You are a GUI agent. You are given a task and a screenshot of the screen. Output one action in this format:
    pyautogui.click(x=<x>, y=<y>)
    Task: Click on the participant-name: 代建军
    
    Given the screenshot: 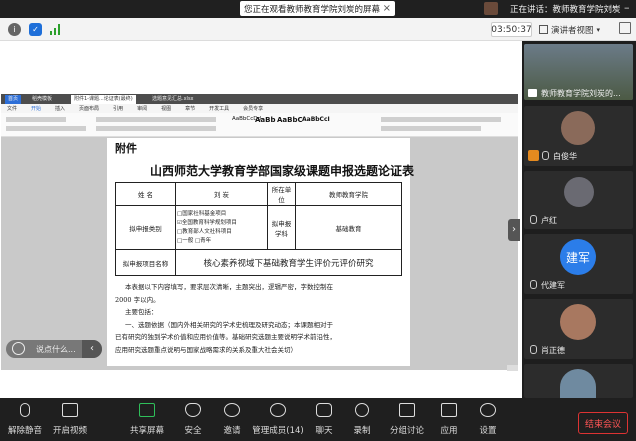 What is the action you would take?
    pyautogui.click(x=553, y=285)
    